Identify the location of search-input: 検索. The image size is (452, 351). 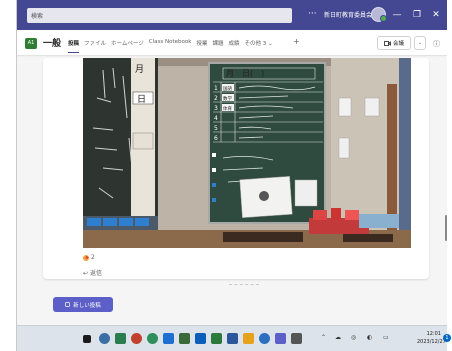
(159, 15).